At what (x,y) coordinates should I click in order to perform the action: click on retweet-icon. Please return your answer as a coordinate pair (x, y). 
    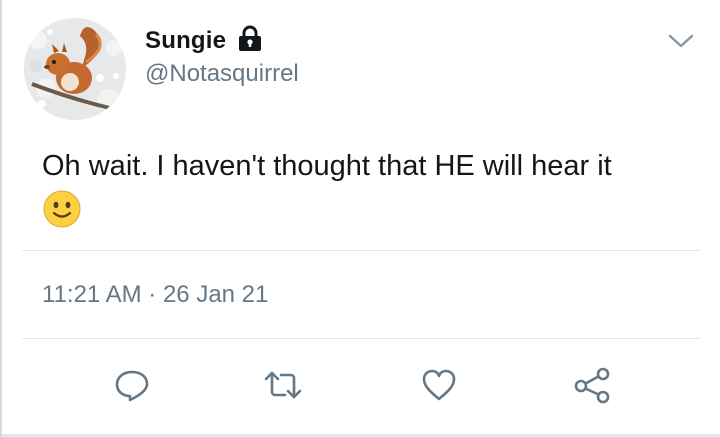
    Looking at the image, I should click on (283, 387).